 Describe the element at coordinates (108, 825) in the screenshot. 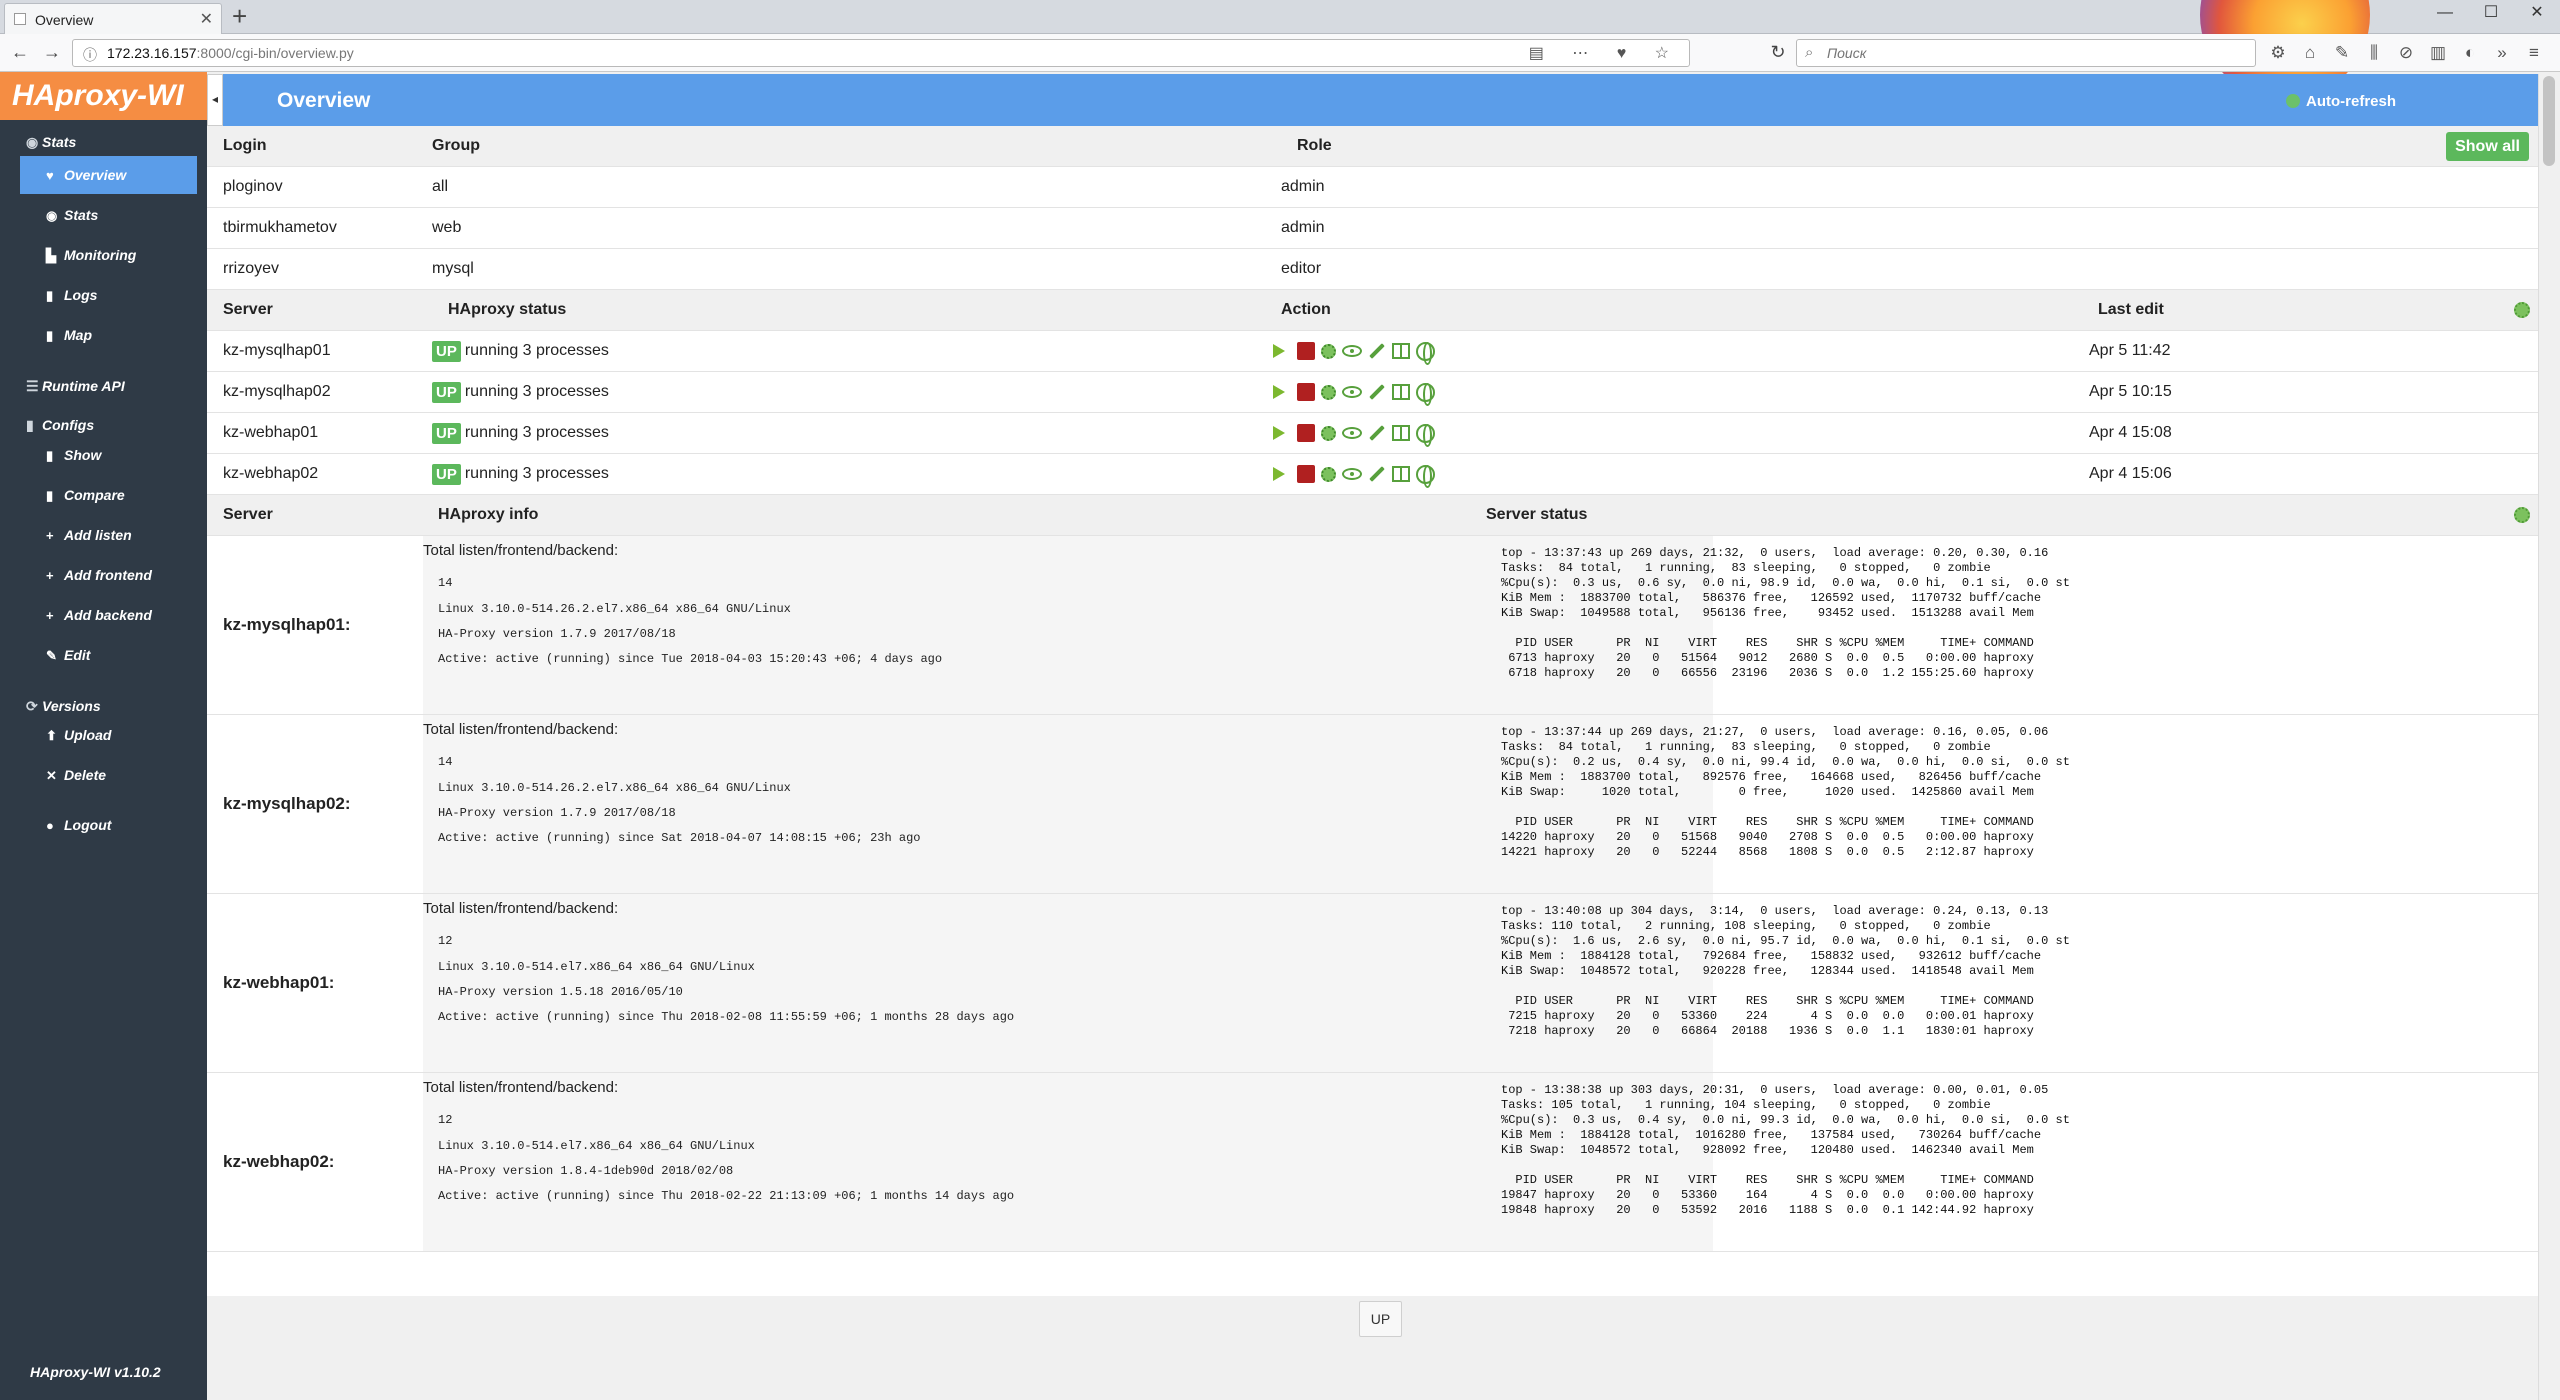

I see `sidebar-item-logout: ● Logout` at that location.